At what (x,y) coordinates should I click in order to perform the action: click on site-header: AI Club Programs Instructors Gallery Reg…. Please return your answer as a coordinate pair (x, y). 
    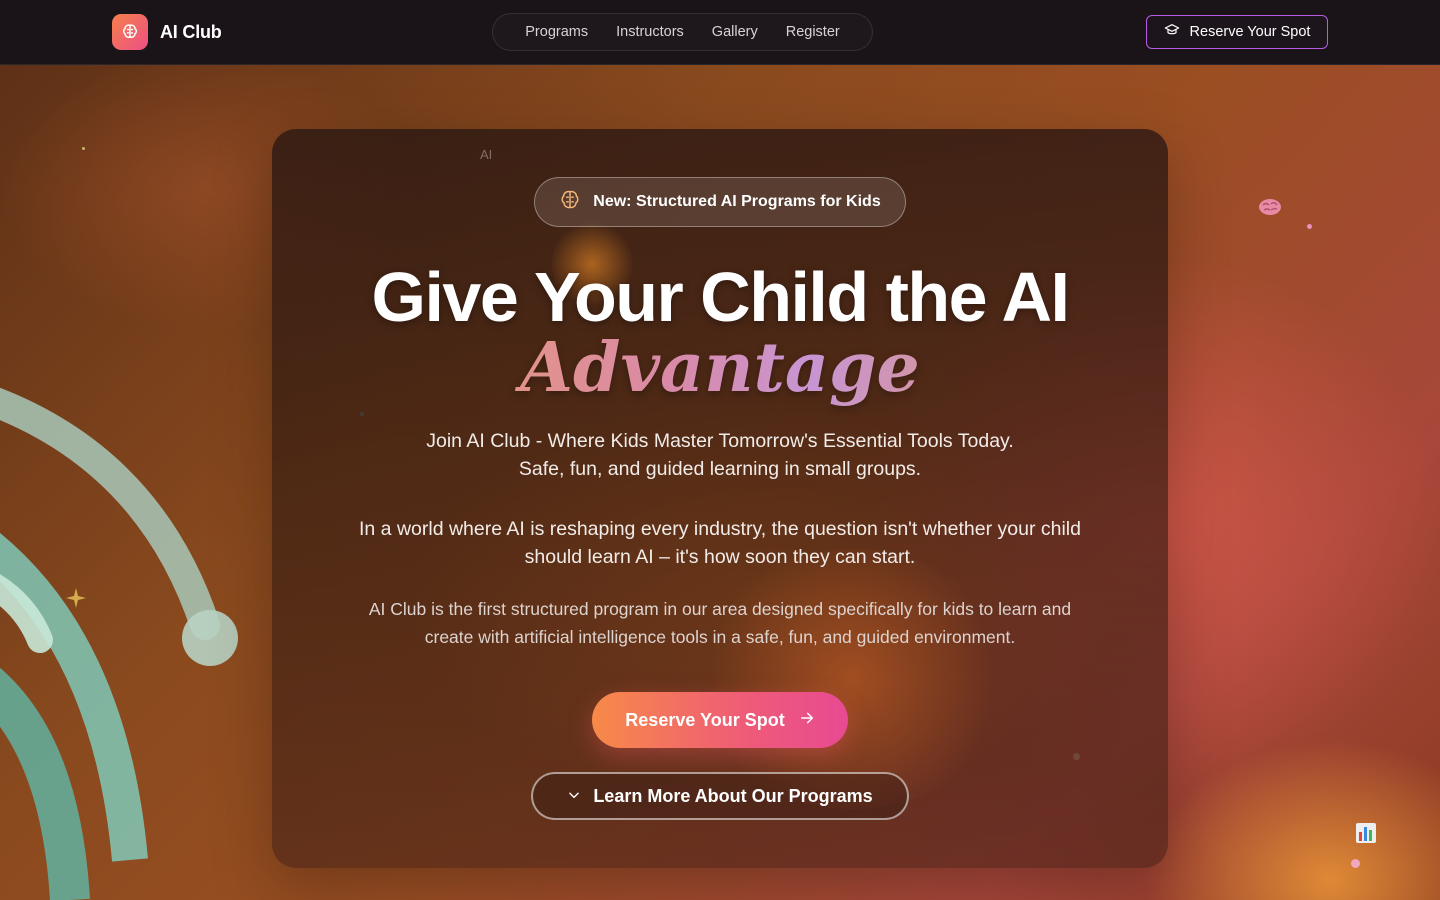
    Looking at the image, I should click on (720, 32).